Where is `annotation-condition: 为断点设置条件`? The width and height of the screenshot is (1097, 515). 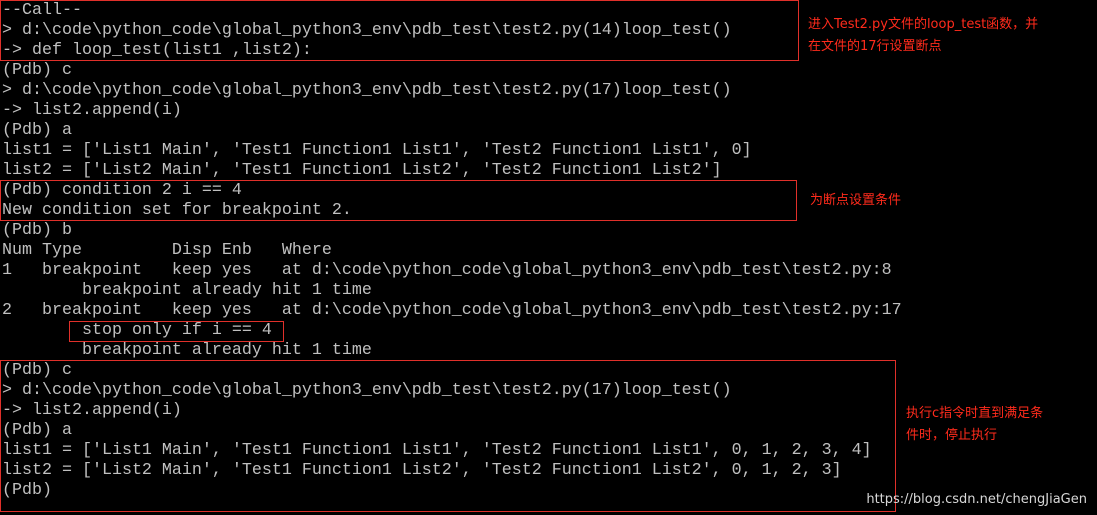
annotation-condition: 为断点设置条件 is located at coordinates (856, 200).